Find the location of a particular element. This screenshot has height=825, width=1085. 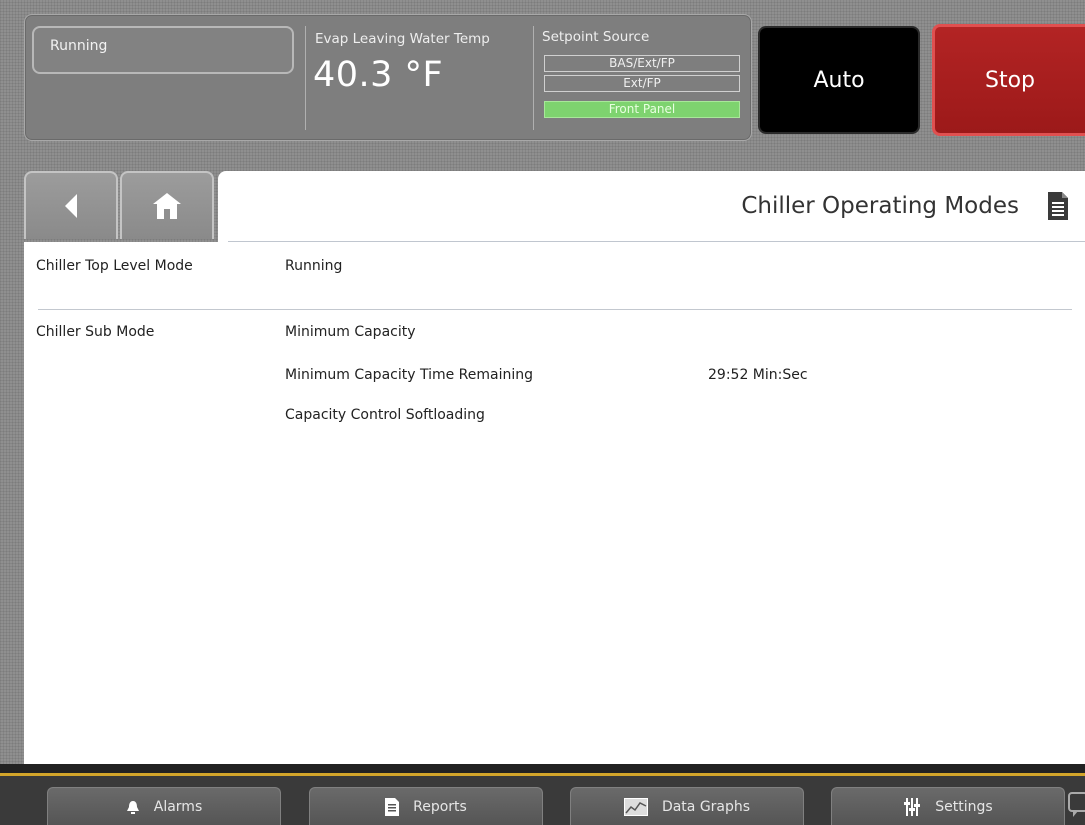

temp-value: 40.3 °F is located at coordinates (378, 75).